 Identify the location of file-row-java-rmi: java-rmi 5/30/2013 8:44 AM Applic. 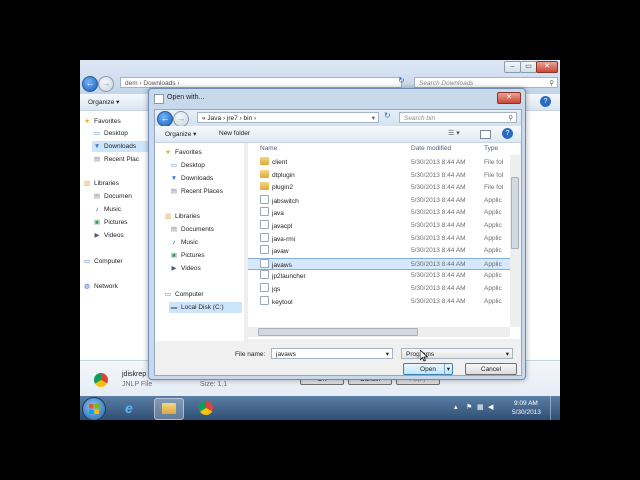
(379, 239).